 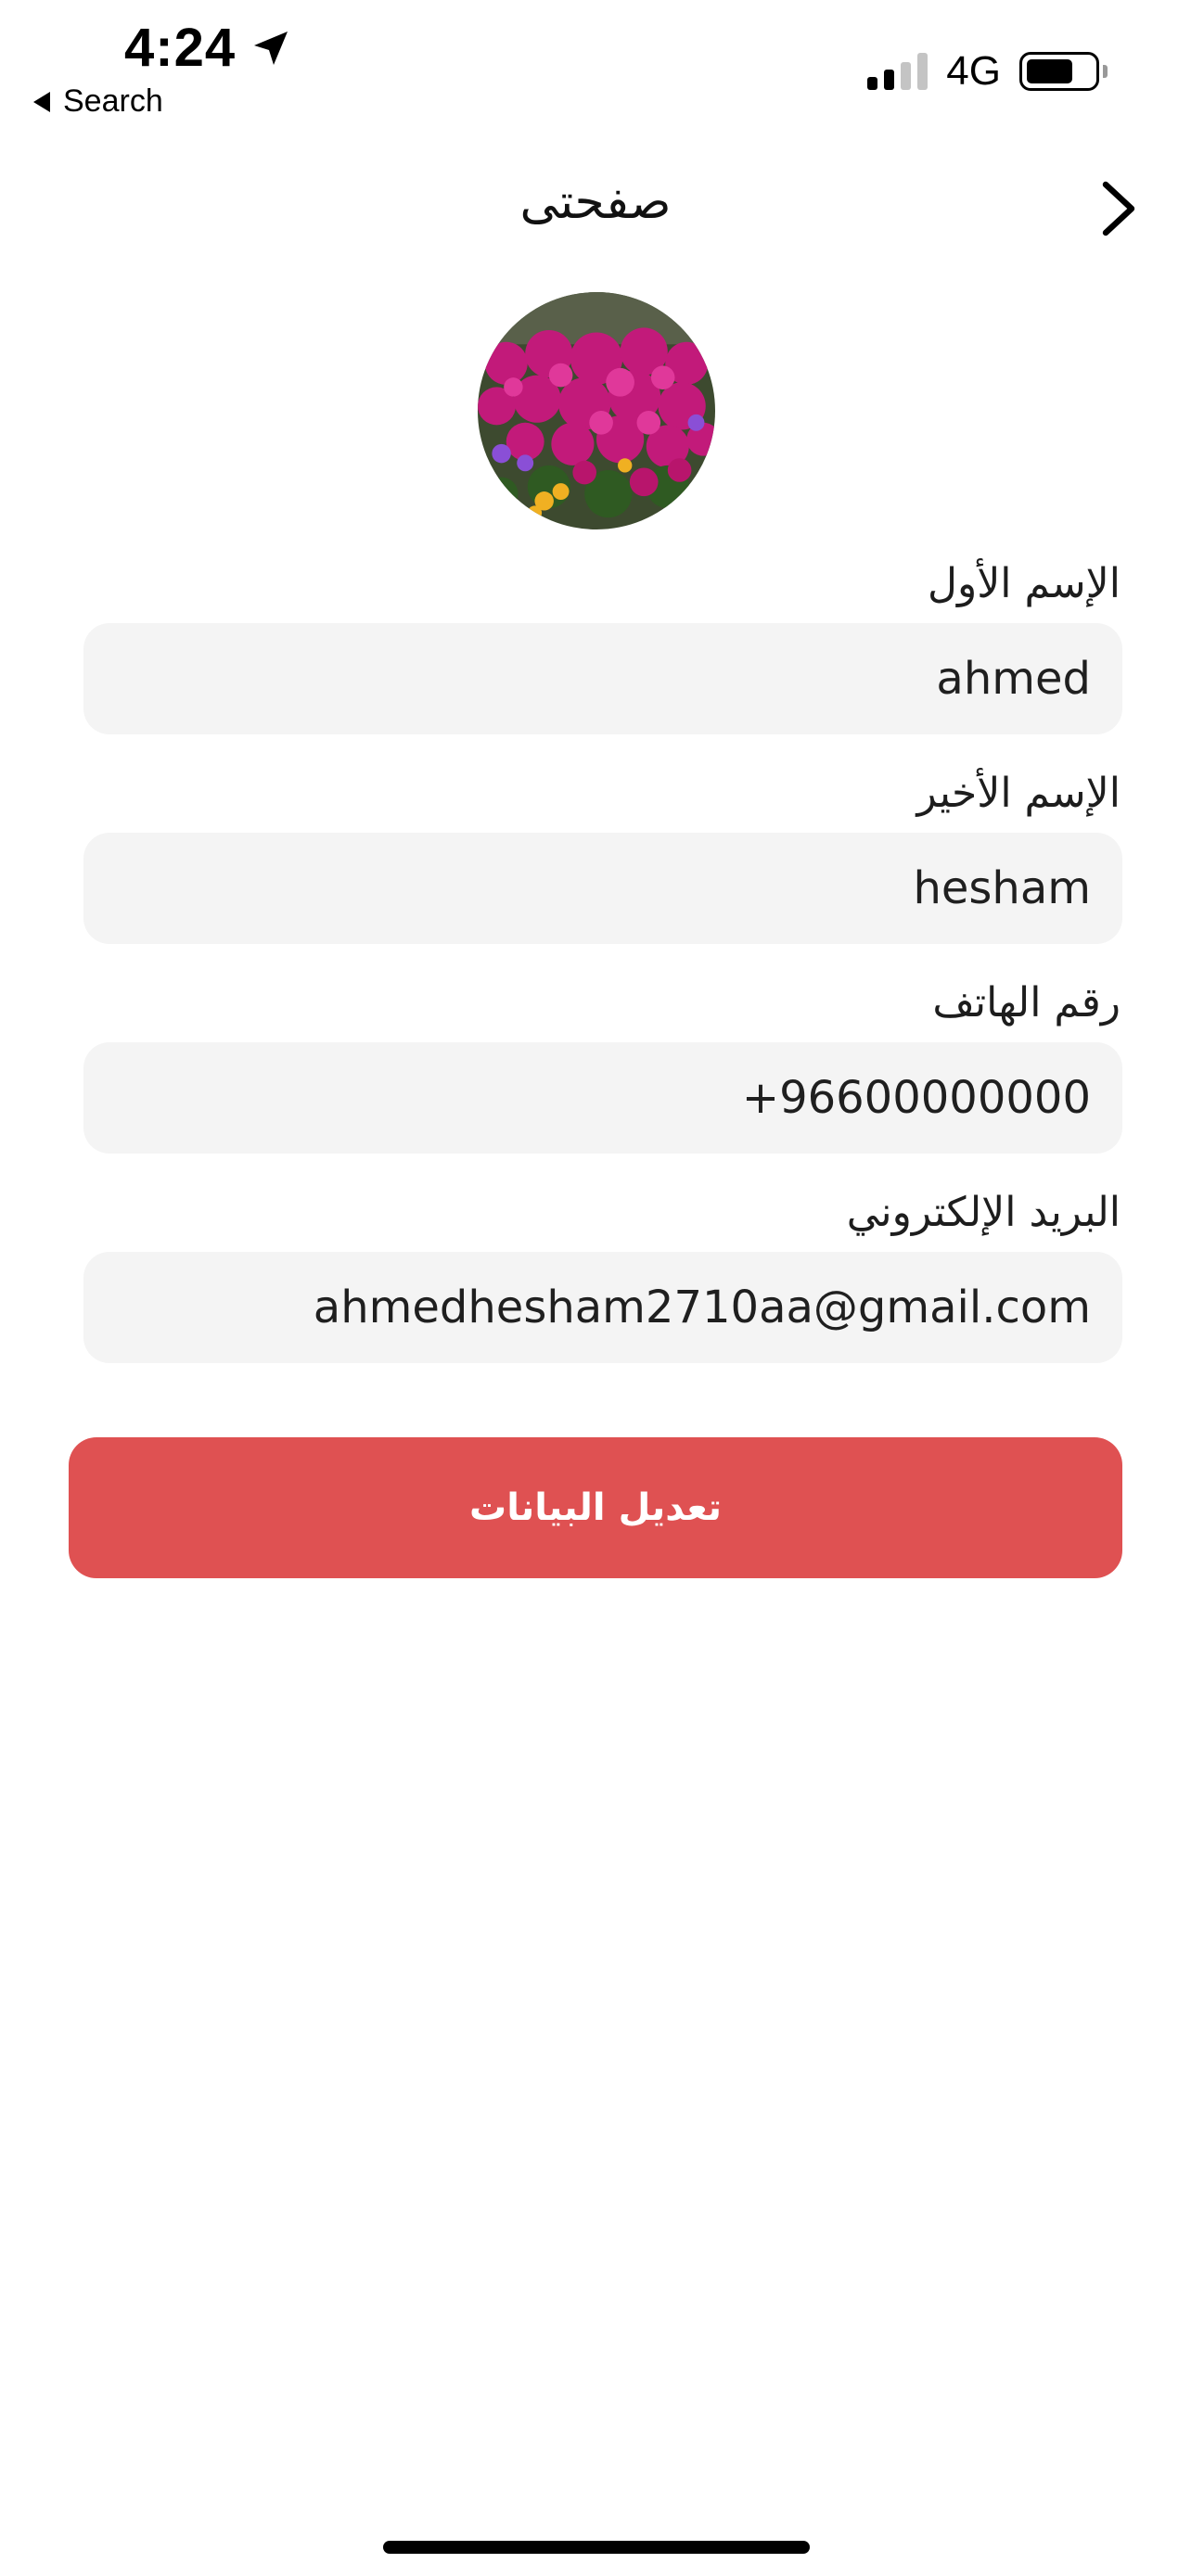 I want to click on page-title: صفحتى, so click(x=595, y=202).